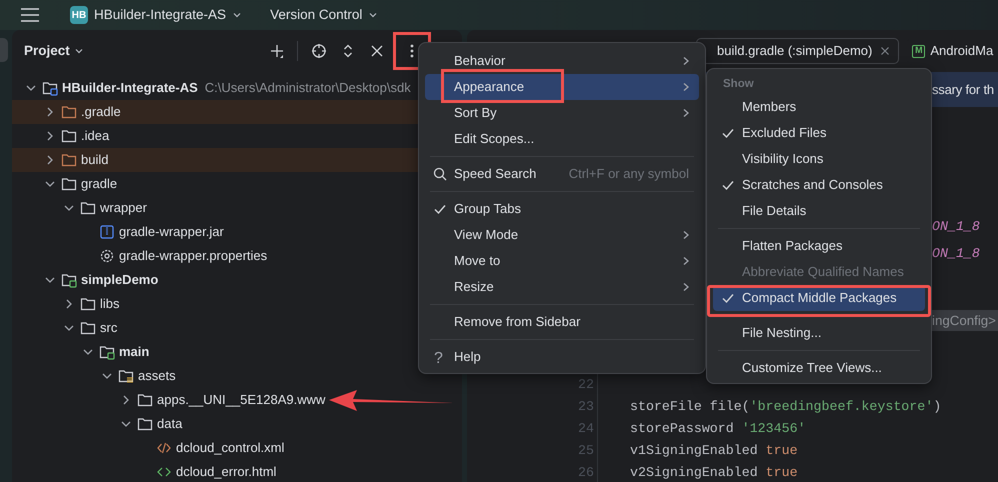 This screenshot has width=998, height=482. Describe the element at coordinates (171, 232) in the screenshot. I see `tree-item-label: gradle-wrapper.jar` at that location.